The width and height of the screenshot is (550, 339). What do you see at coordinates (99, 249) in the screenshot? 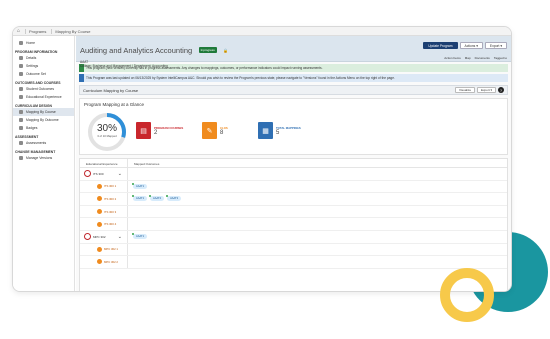
I see `clo-item: MPC 302 1` at bounding box center [99, 249].